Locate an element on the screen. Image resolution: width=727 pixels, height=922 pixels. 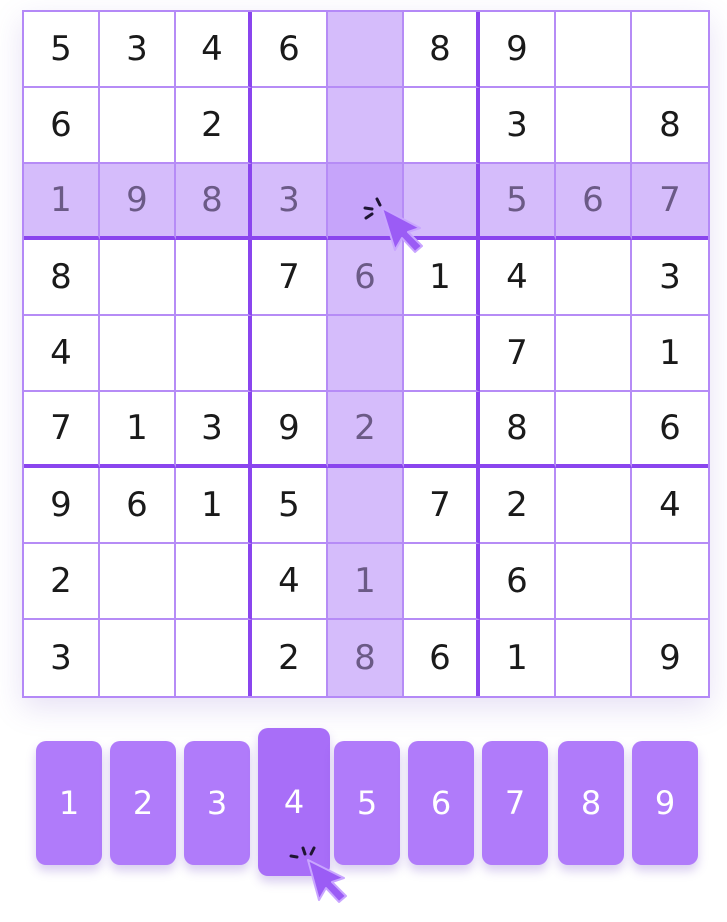
sudoku-cell-r6-c1: 7 is located at coordinates (62, 430).